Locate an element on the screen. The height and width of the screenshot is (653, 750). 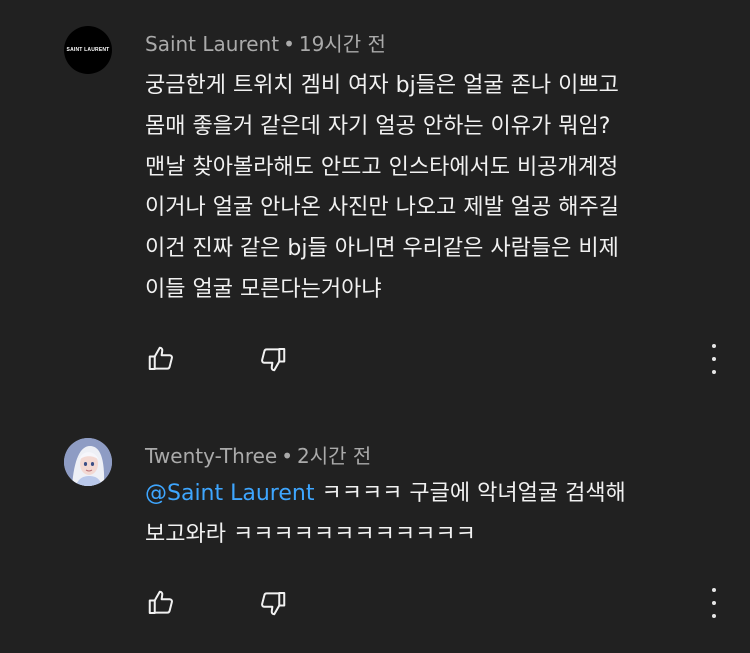
avatar: SAINT LAURENT is located at coordinates (88, 50).